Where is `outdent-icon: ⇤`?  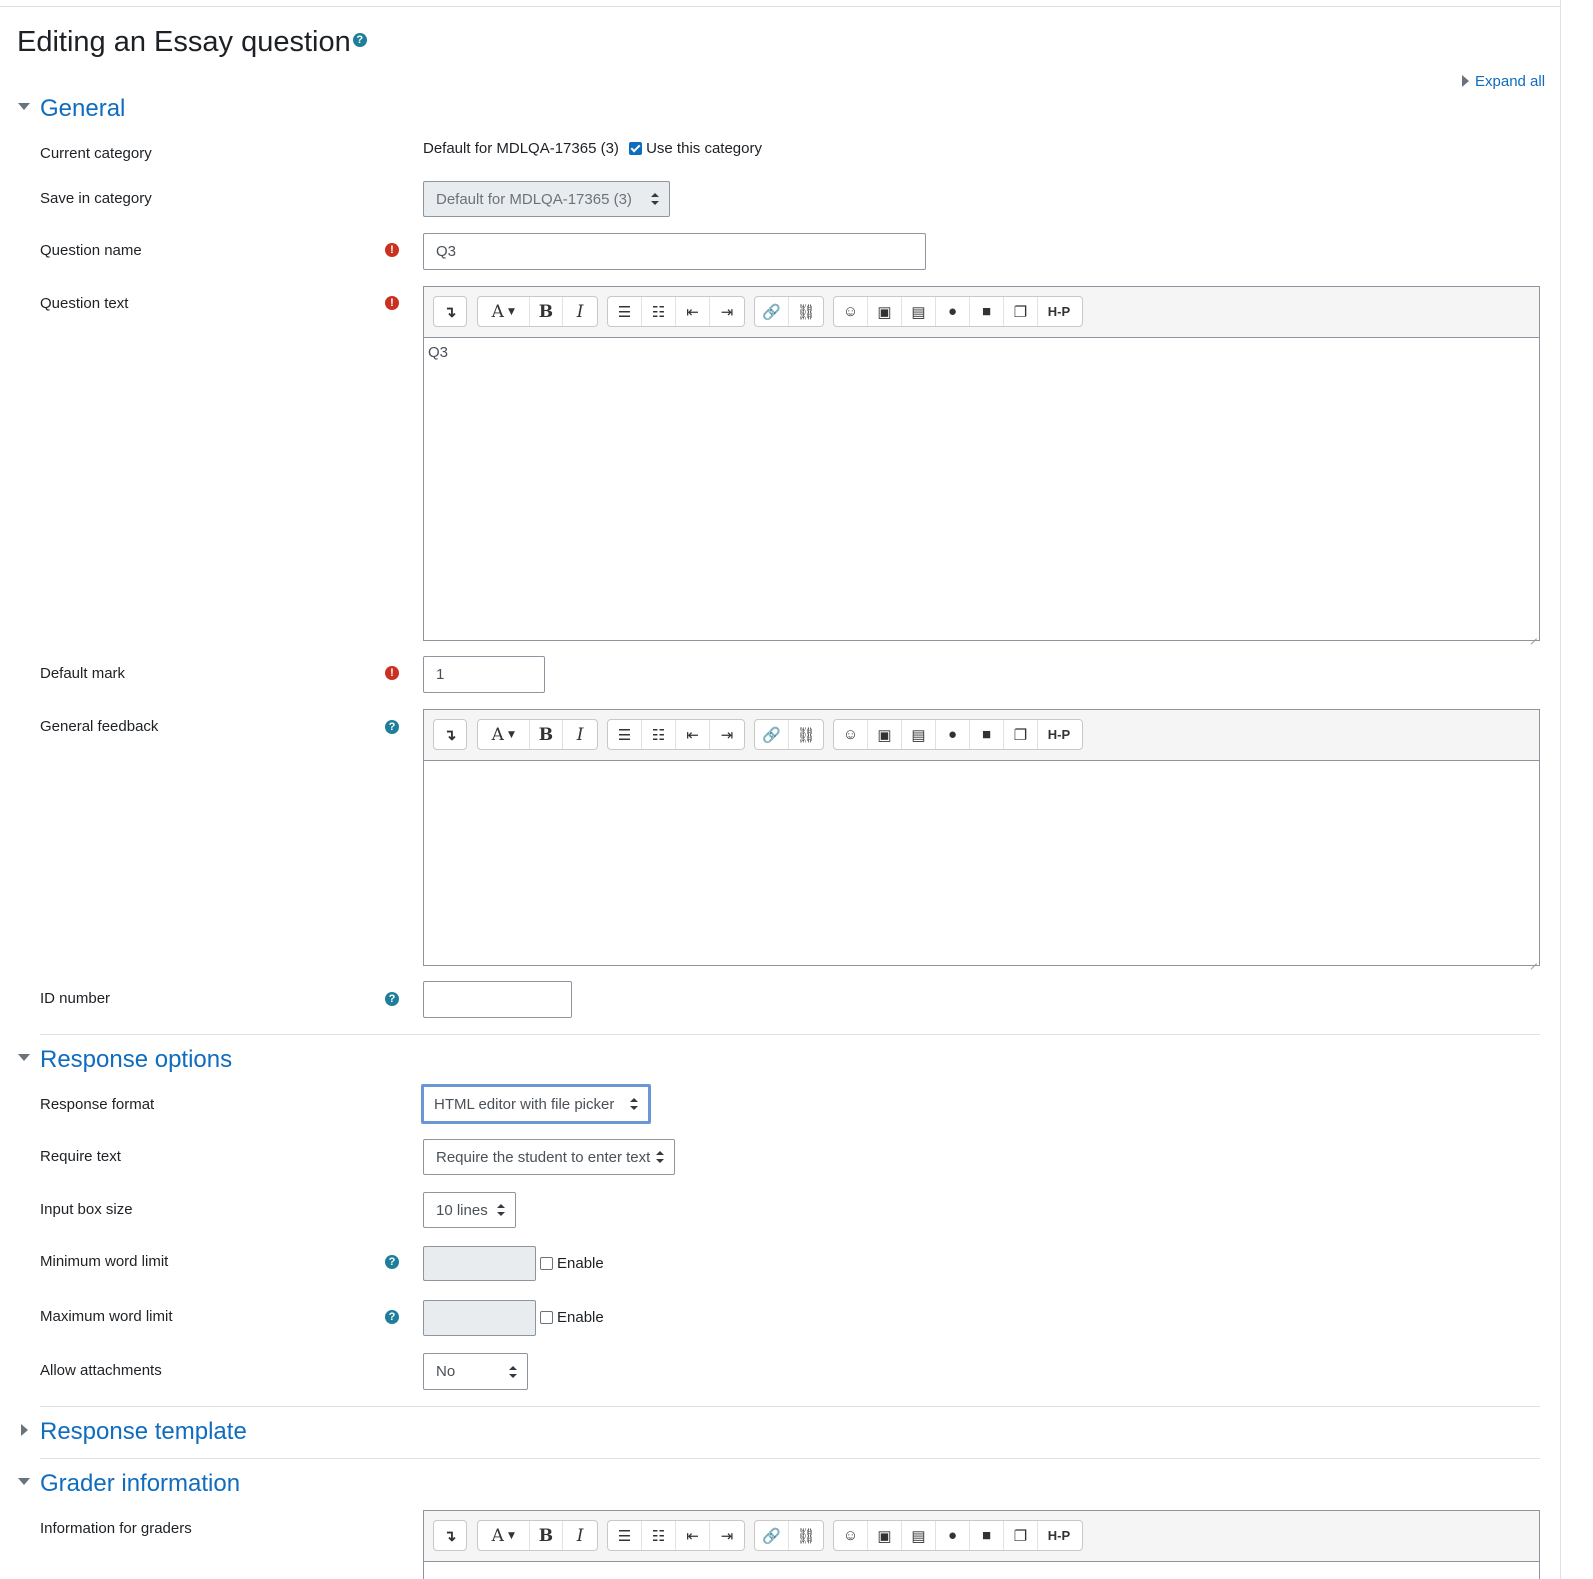 outdent-icon: ⇤ is located at coordinates (692, 735).